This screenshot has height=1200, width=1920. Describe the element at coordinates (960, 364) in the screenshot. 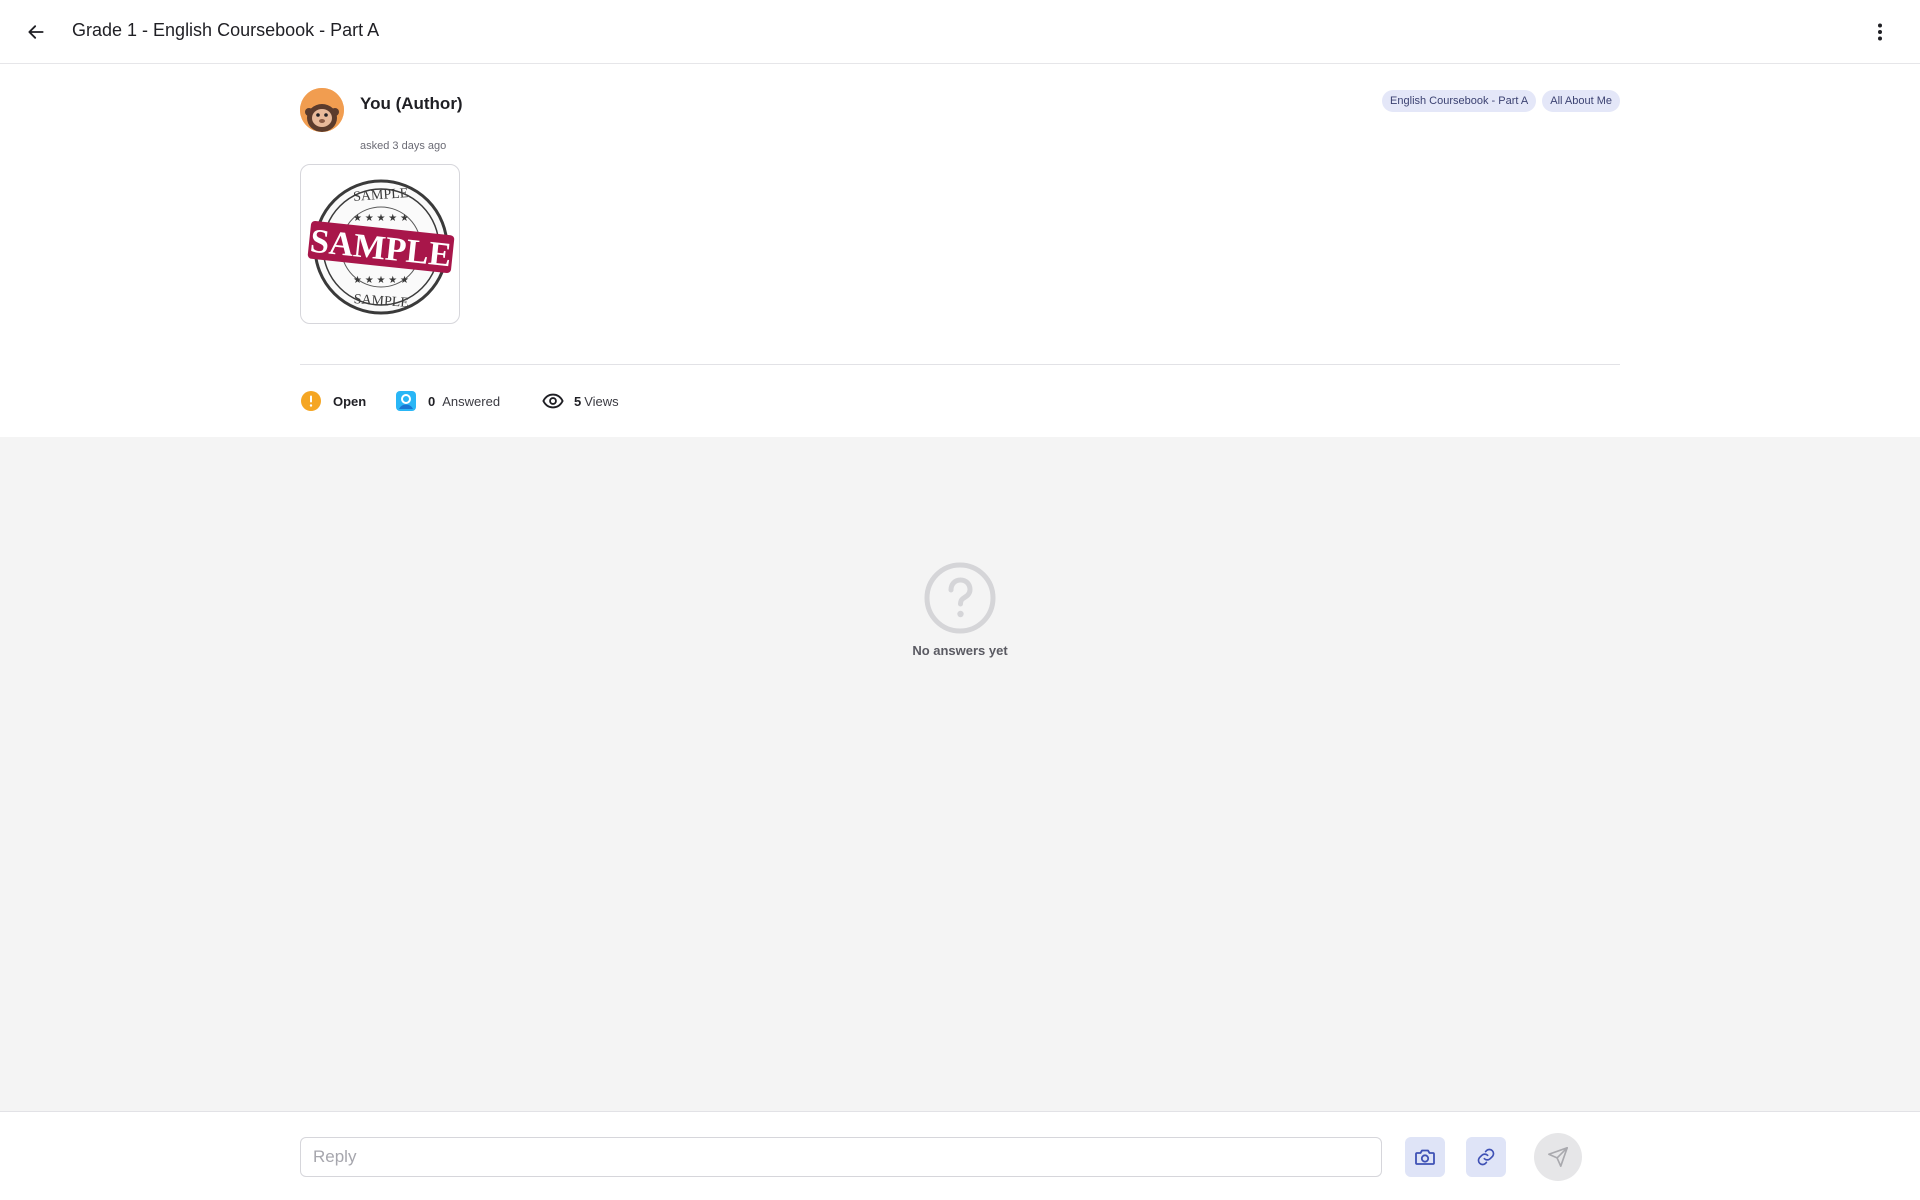

I see `divider` at that location.